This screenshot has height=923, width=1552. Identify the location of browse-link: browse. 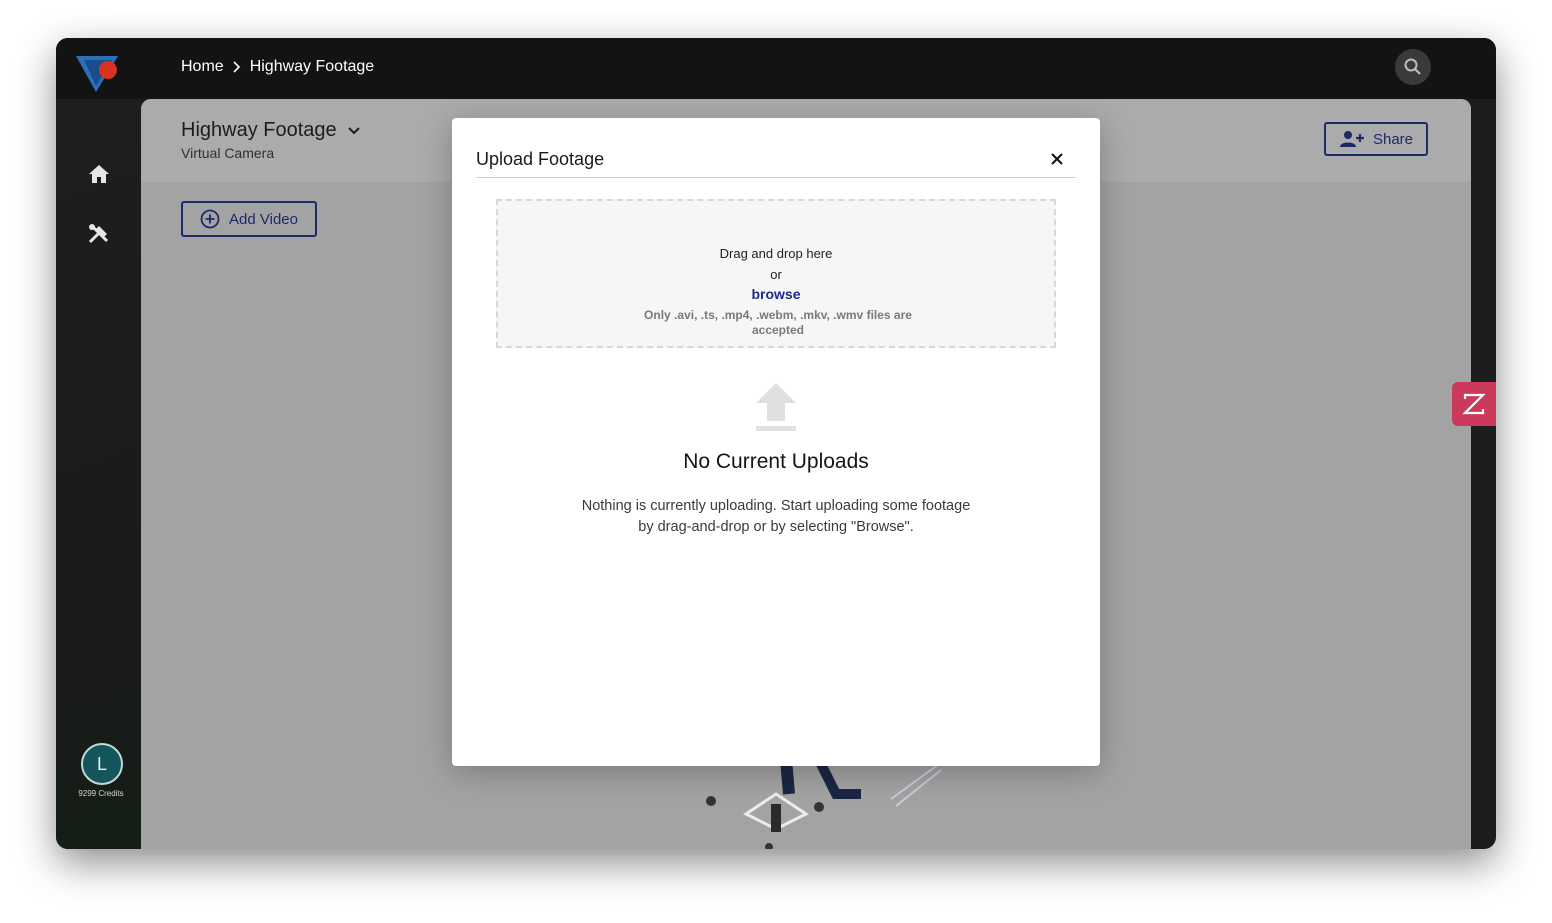
(776, 294).